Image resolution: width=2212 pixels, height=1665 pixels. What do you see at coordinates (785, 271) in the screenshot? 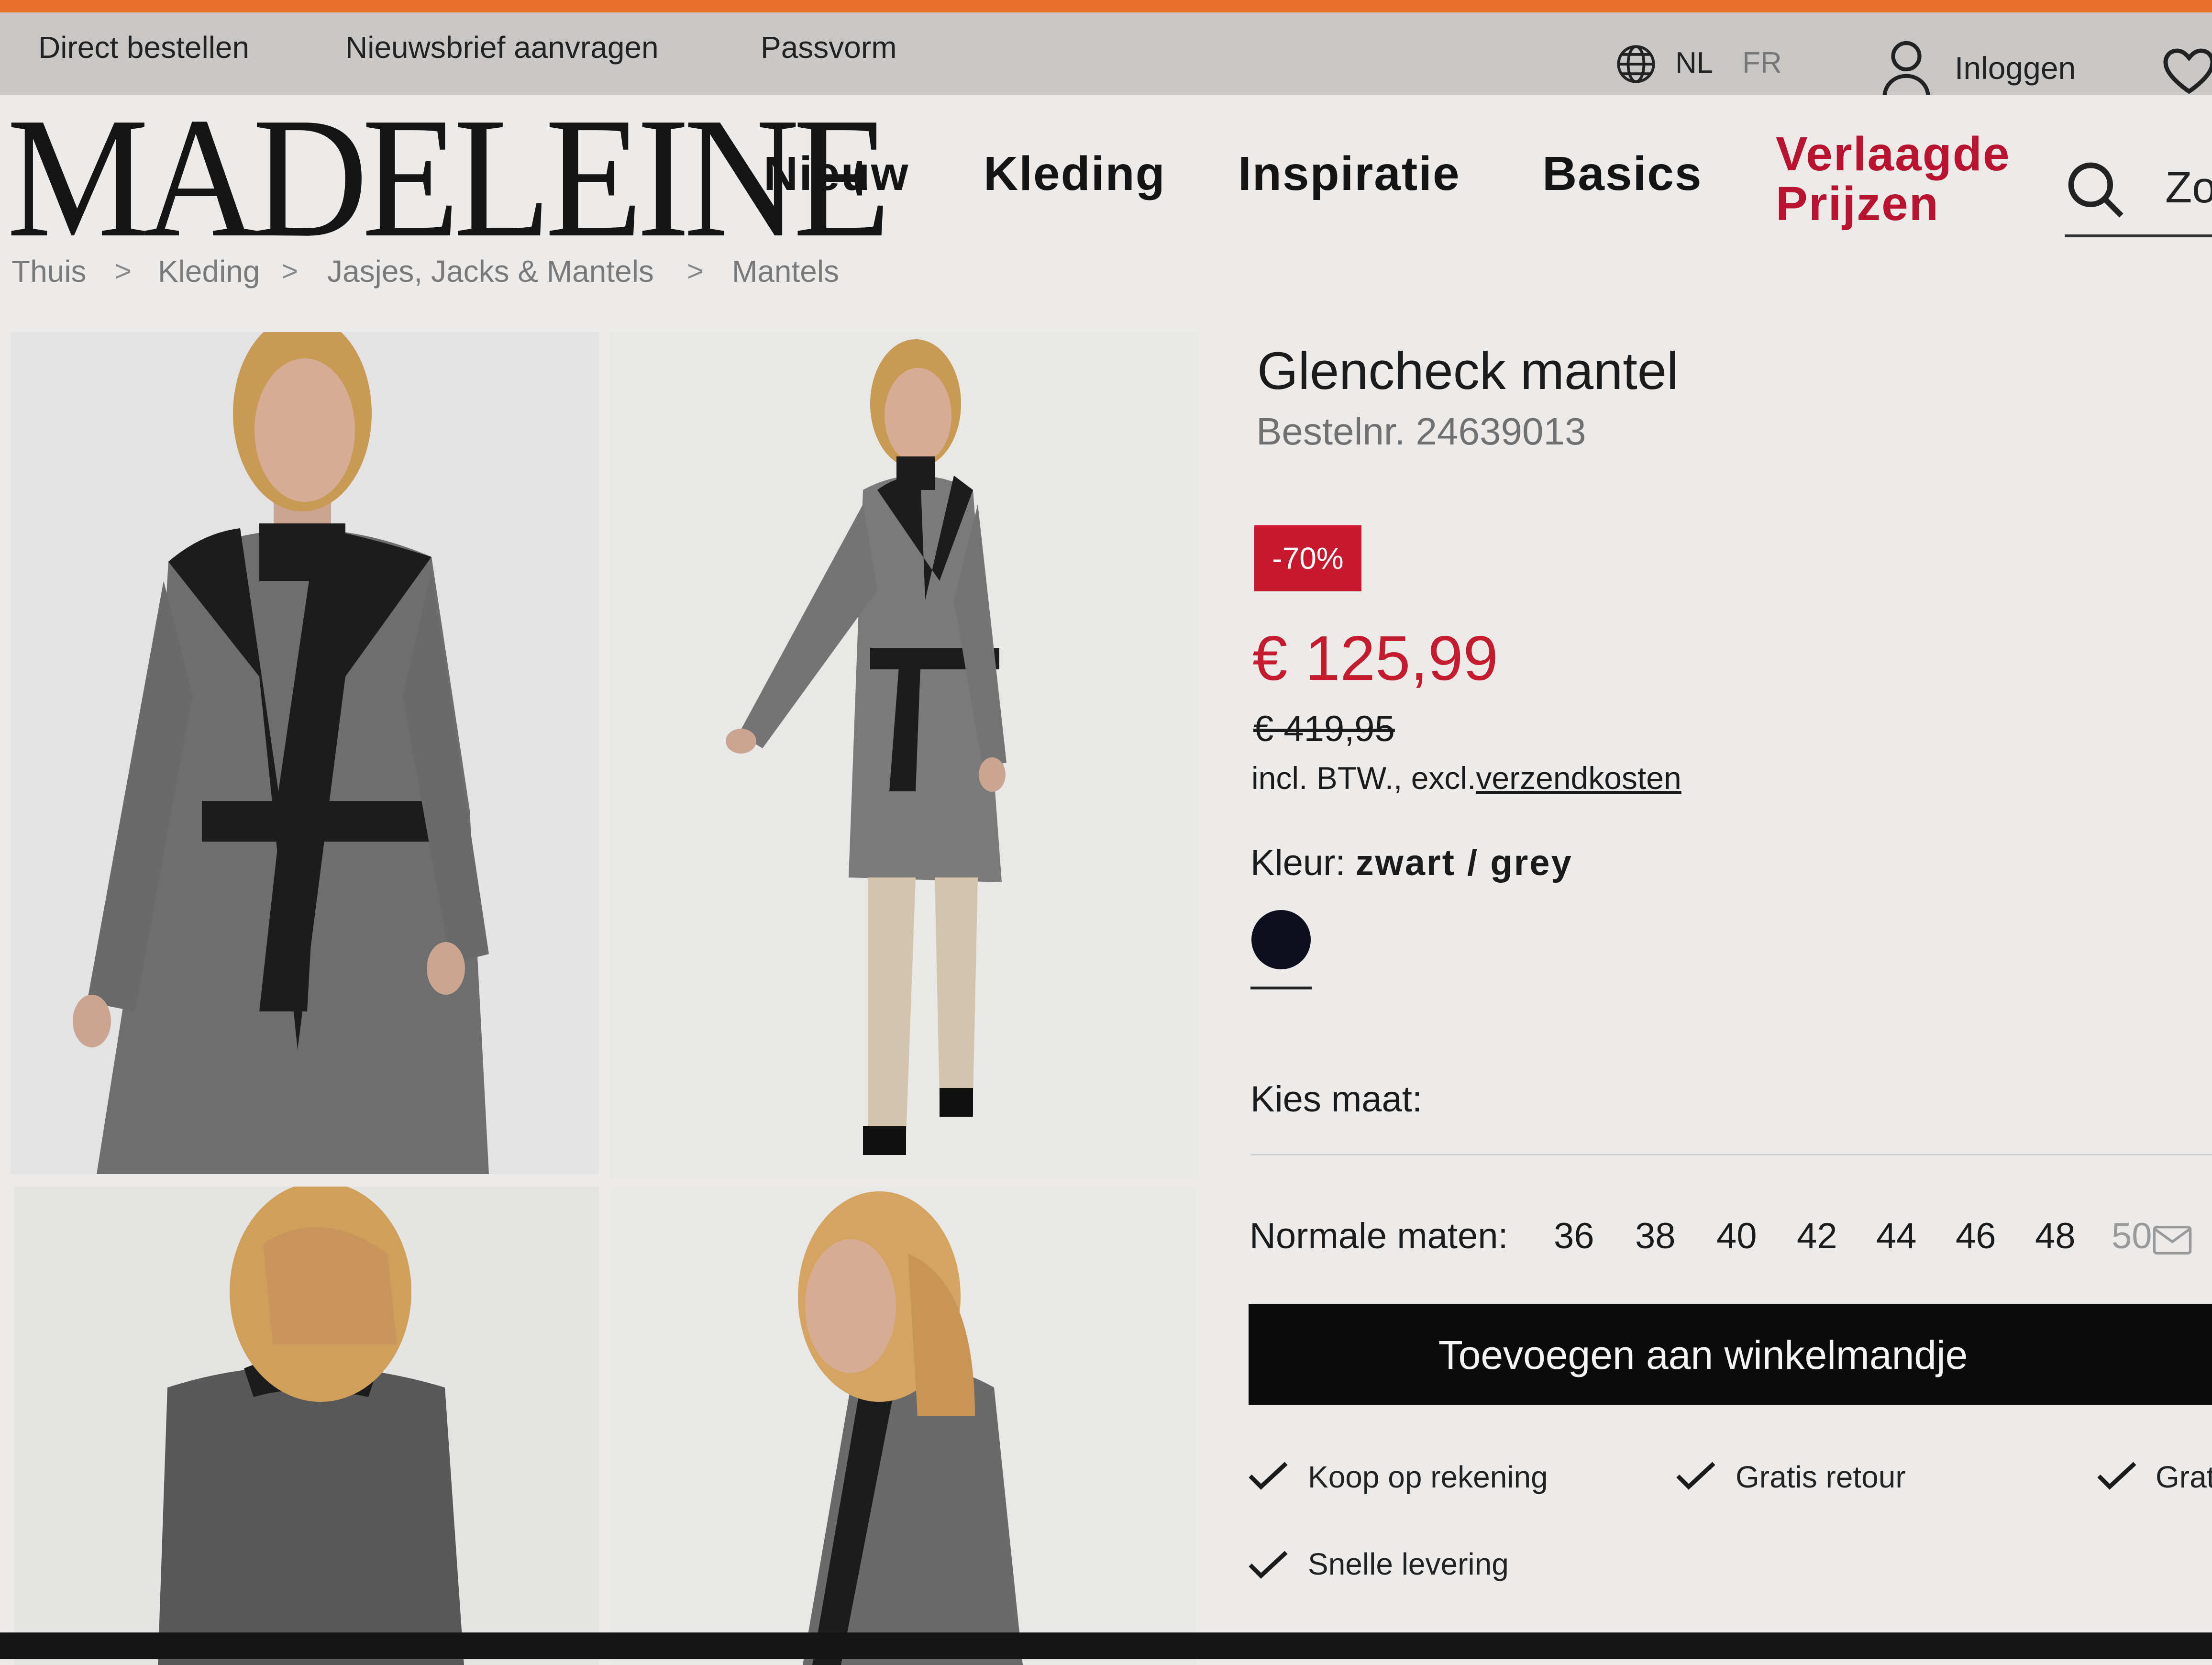
I see `breadcrumb-mantels: Mantels` at bounding box center [785, 271].